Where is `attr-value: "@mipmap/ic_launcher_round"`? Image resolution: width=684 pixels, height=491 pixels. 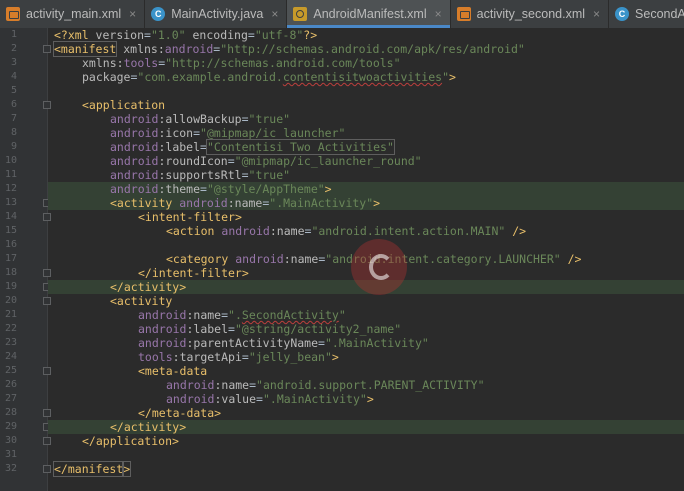 attr-value: "@mipmap/ic_launcher_round" is located at coordinates (328, 161).